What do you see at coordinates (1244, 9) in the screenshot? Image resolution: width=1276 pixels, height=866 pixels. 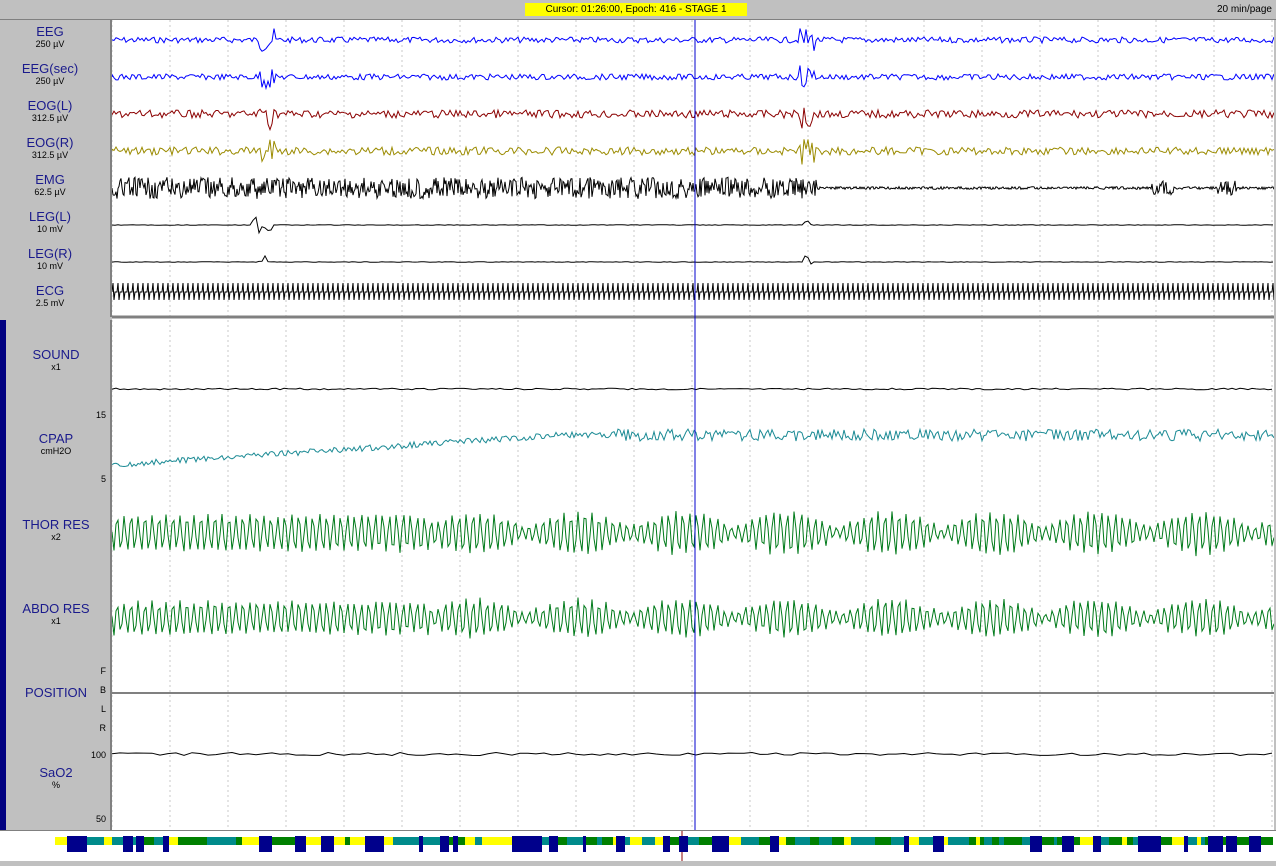 I see `page-scale-label: 20 min/page` at bounding box center [1244, 9].